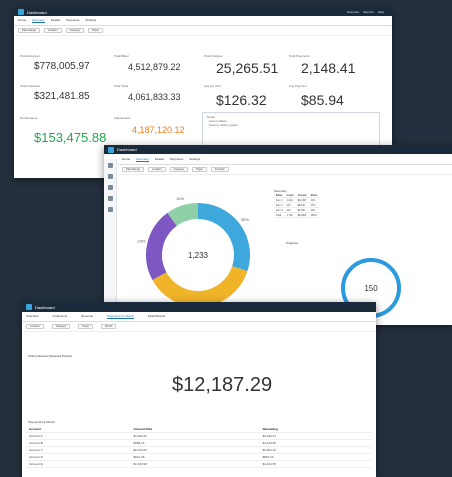  Describe the element at coordinates (110, 198) in the screenshot. I see `user-icon` at that location.